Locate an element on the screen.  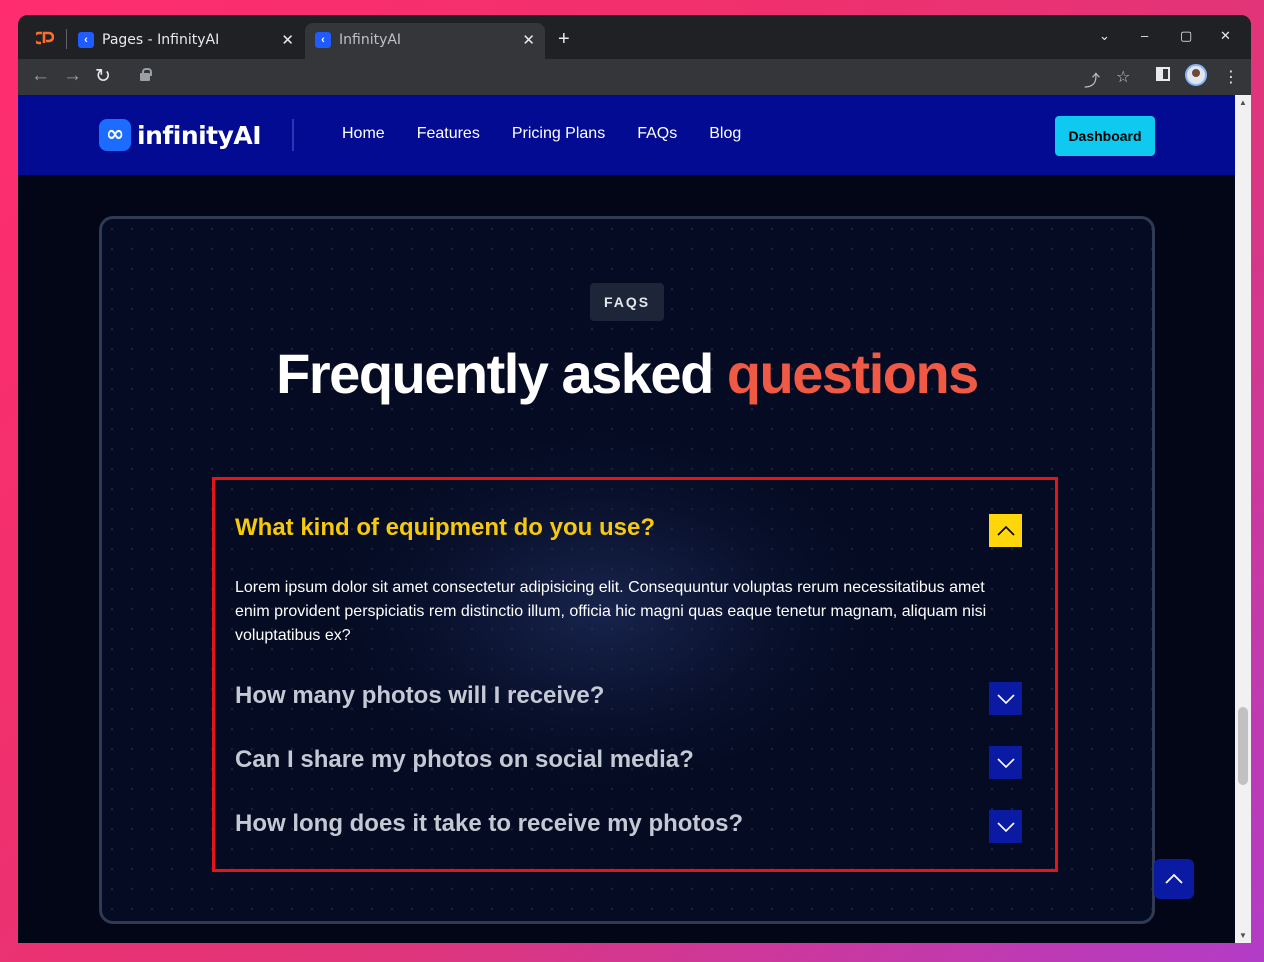
new-tab-button: + is located at coordinates (564, 39).